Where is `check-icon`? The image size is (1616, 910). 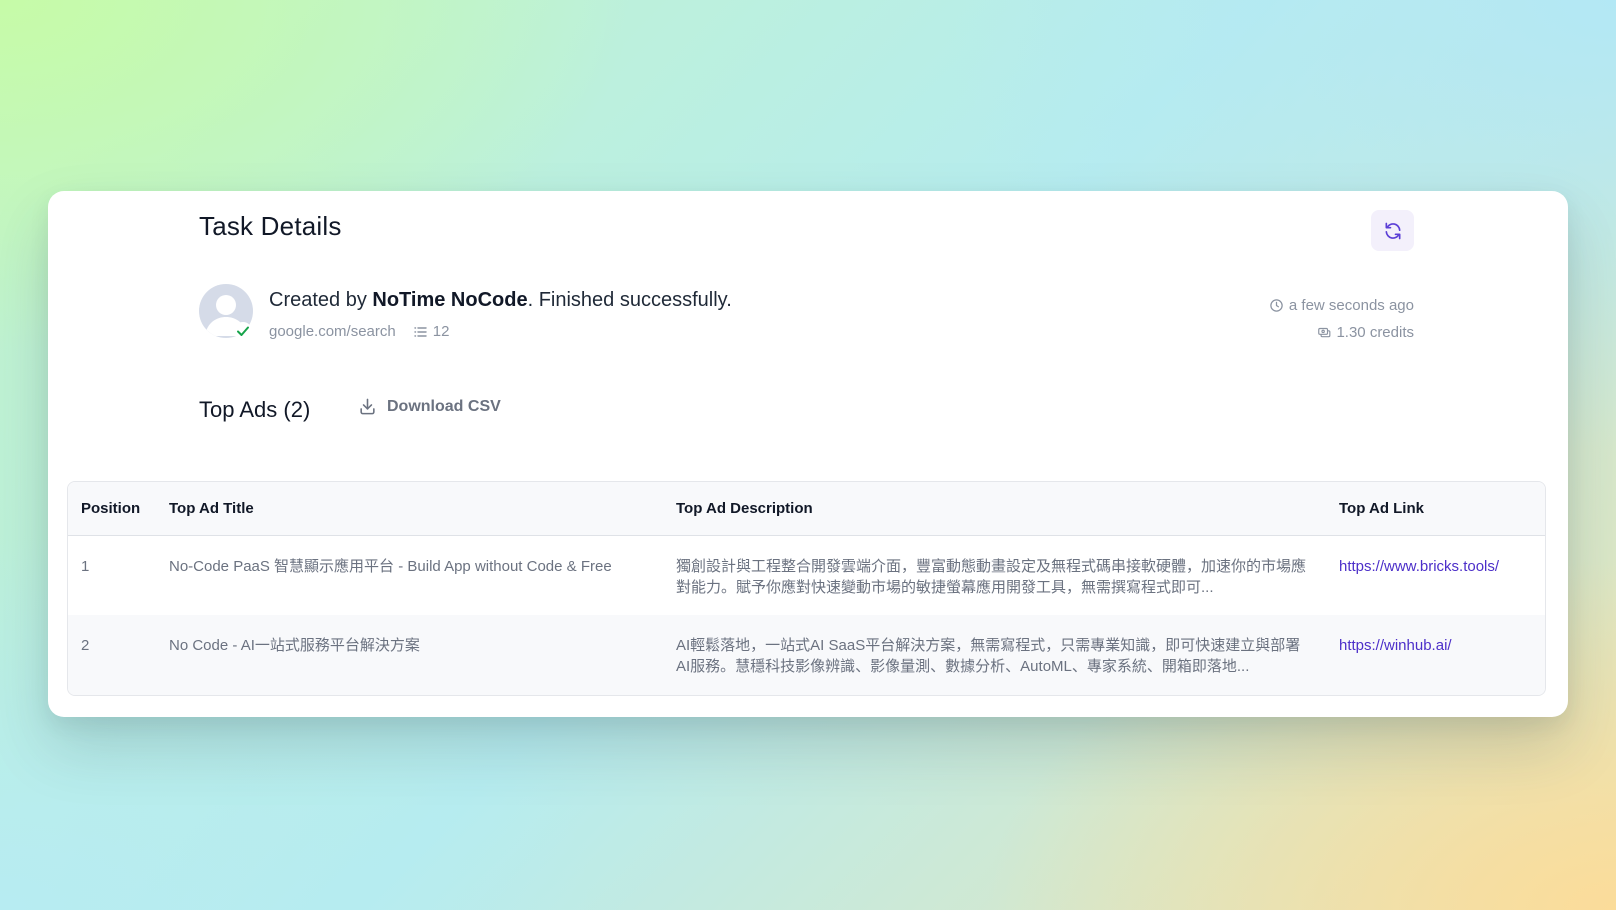
check-icon is located at coordinates (243, 331).